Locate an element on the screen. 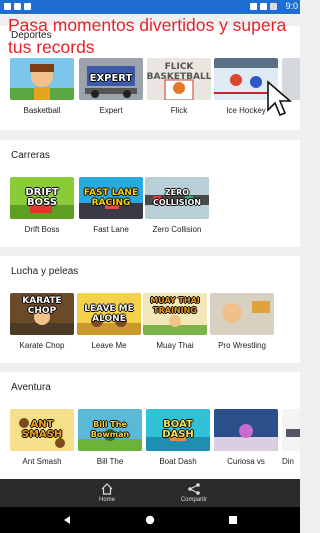 The height and width of the screenshot is (533, 320). game-label: Ant Smash is located at coordinates (42, 461).